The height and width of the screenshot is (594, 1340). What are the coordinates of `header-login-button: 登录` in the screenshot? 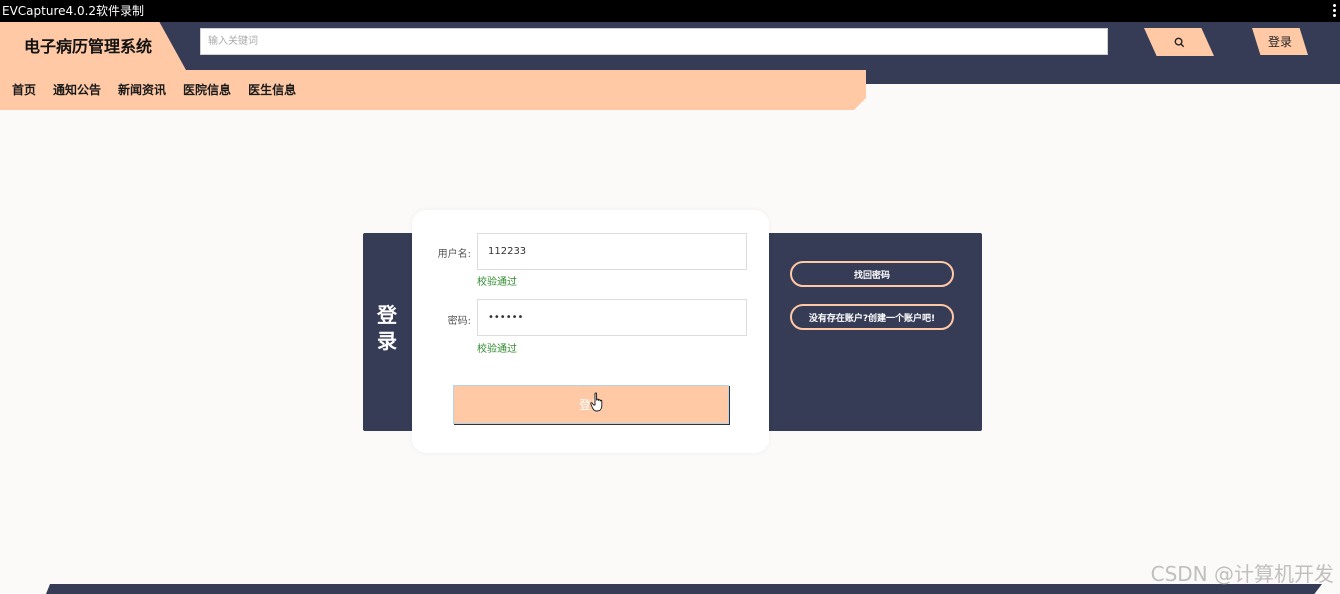 It's located at (1280, 41).